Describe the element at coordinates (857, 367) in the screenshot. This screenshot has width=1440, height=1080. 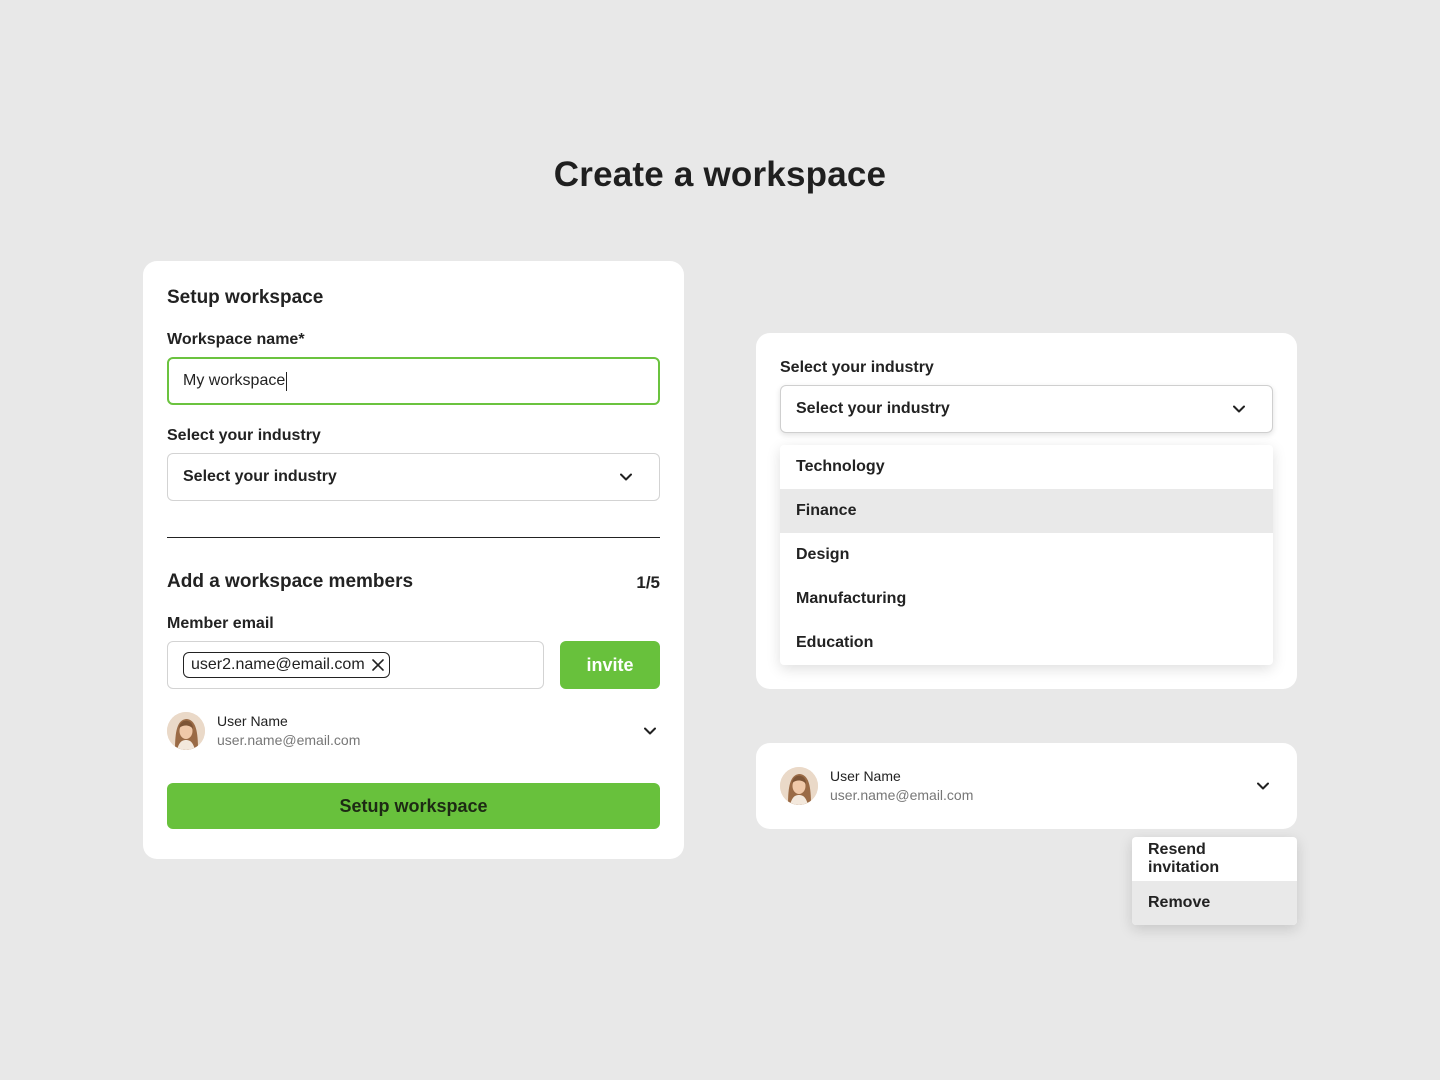
I see `industry-panel-label: Select your industry` at that location.